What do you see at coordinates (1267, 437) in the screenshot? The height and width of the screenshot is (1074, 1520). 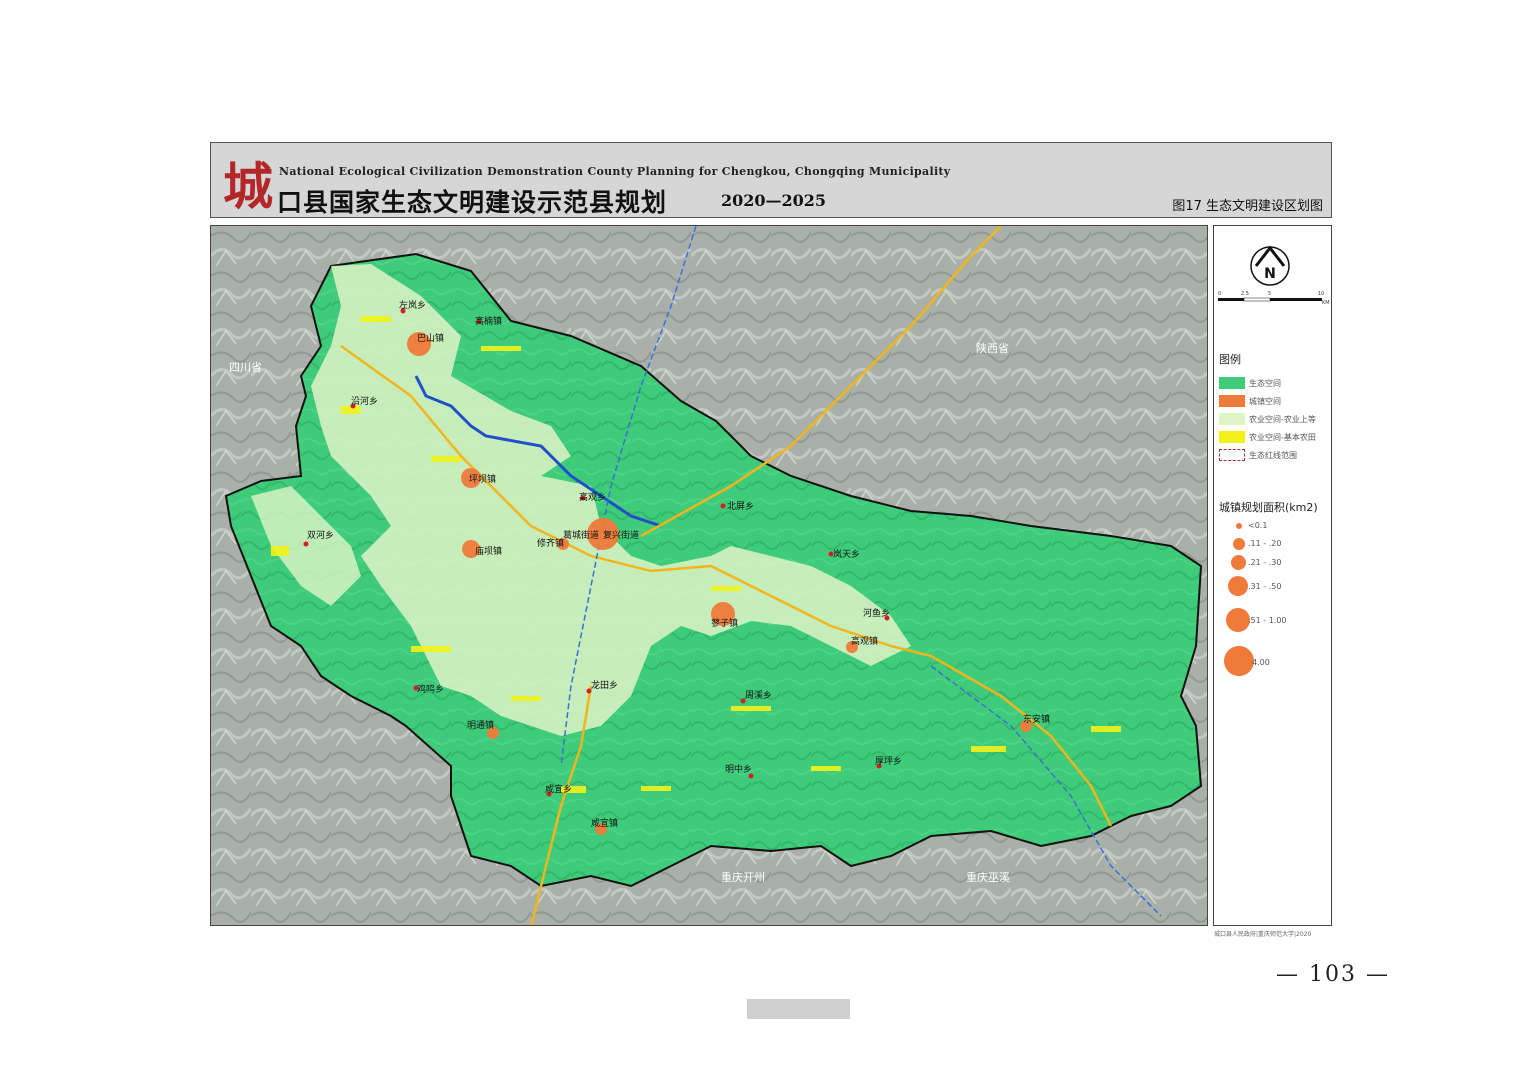 I see `legend-item-farmland: 农业空间-基本农田` at bounding box center [1267, 437].